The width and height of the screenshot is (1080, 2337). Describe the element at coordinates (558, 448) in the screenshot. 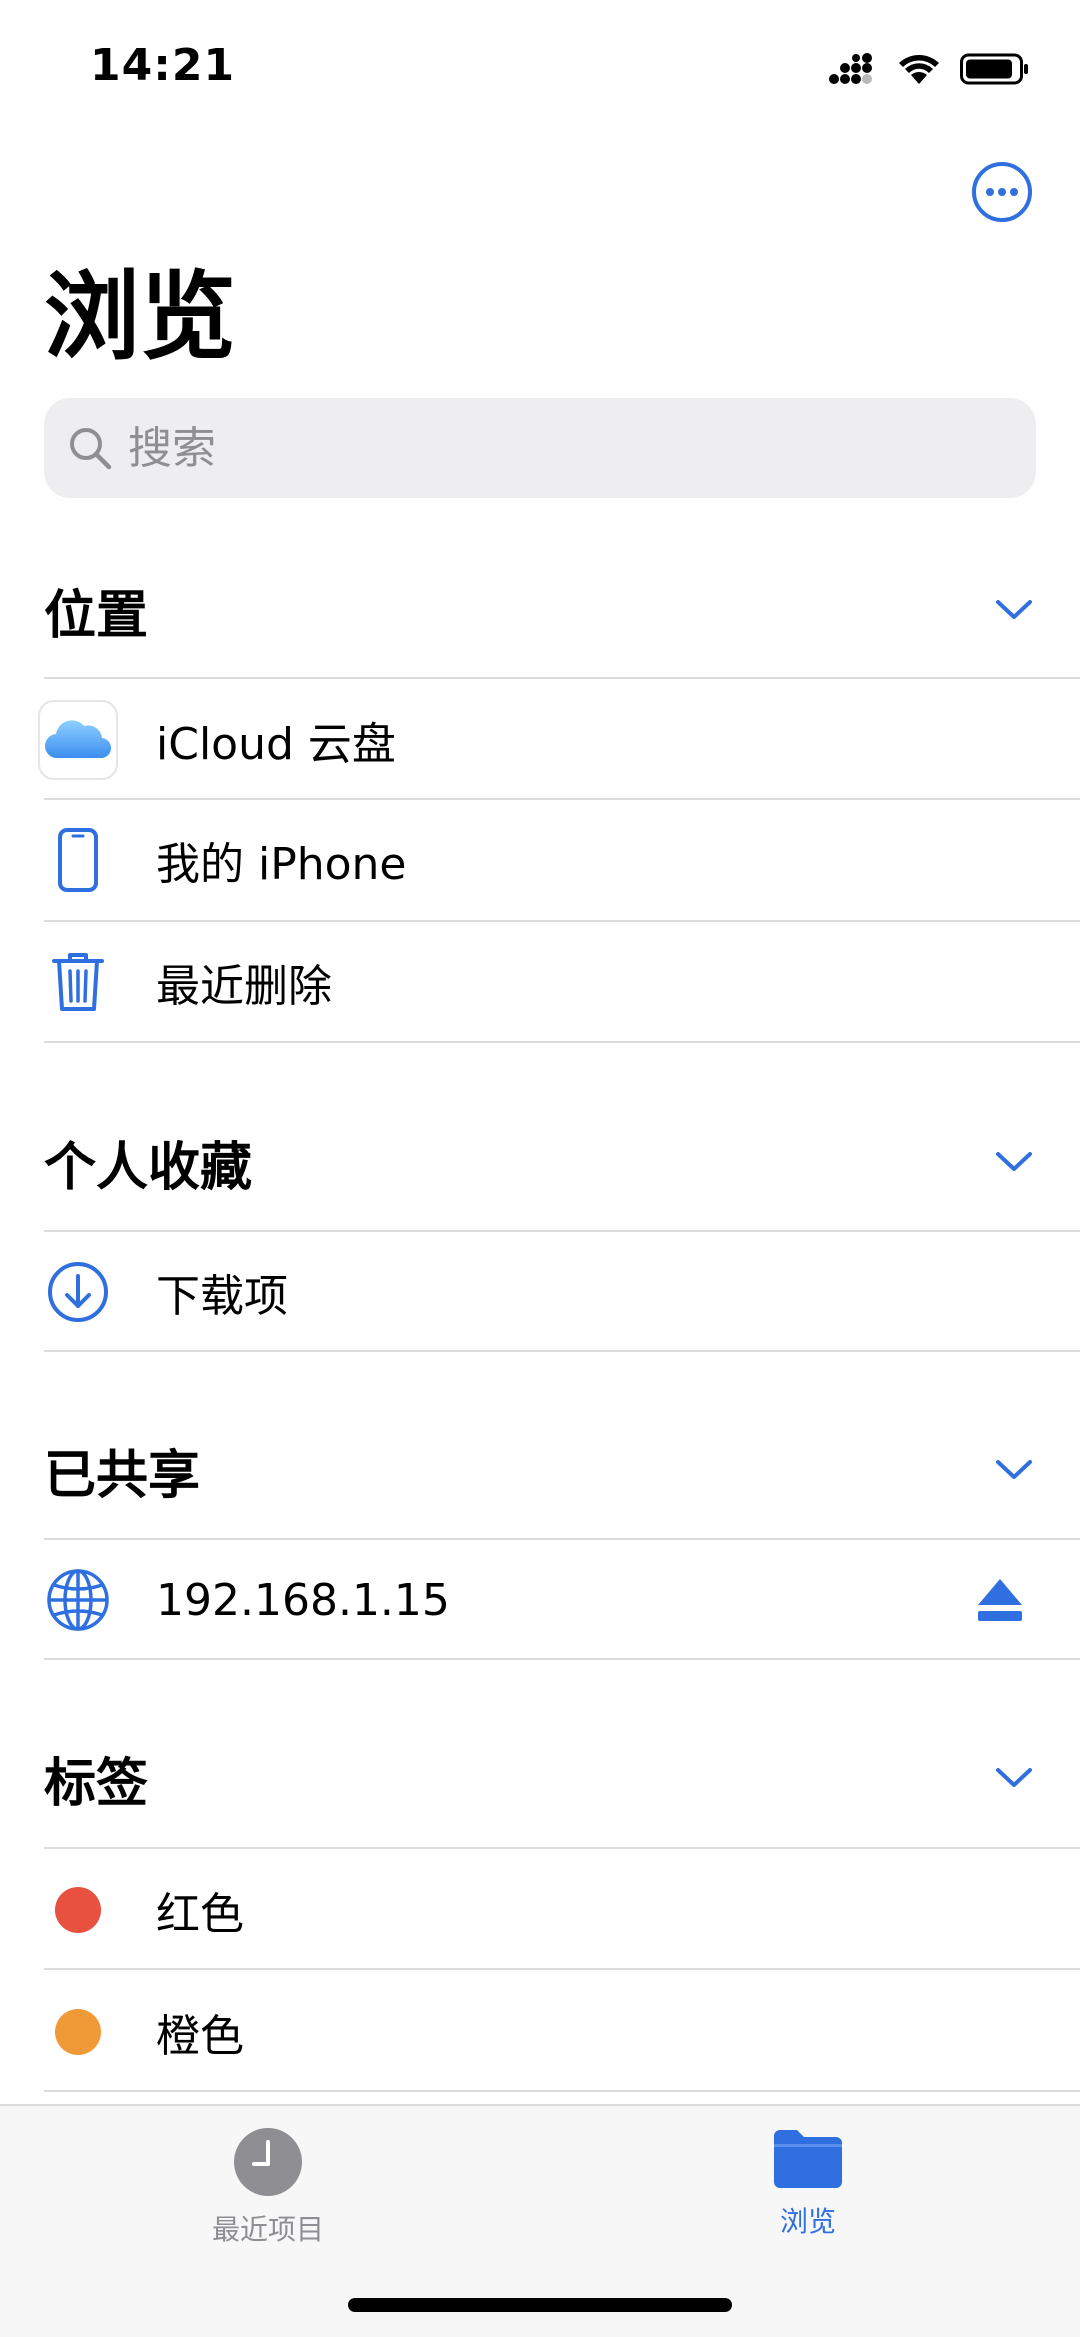

I see `search-input` at that location.